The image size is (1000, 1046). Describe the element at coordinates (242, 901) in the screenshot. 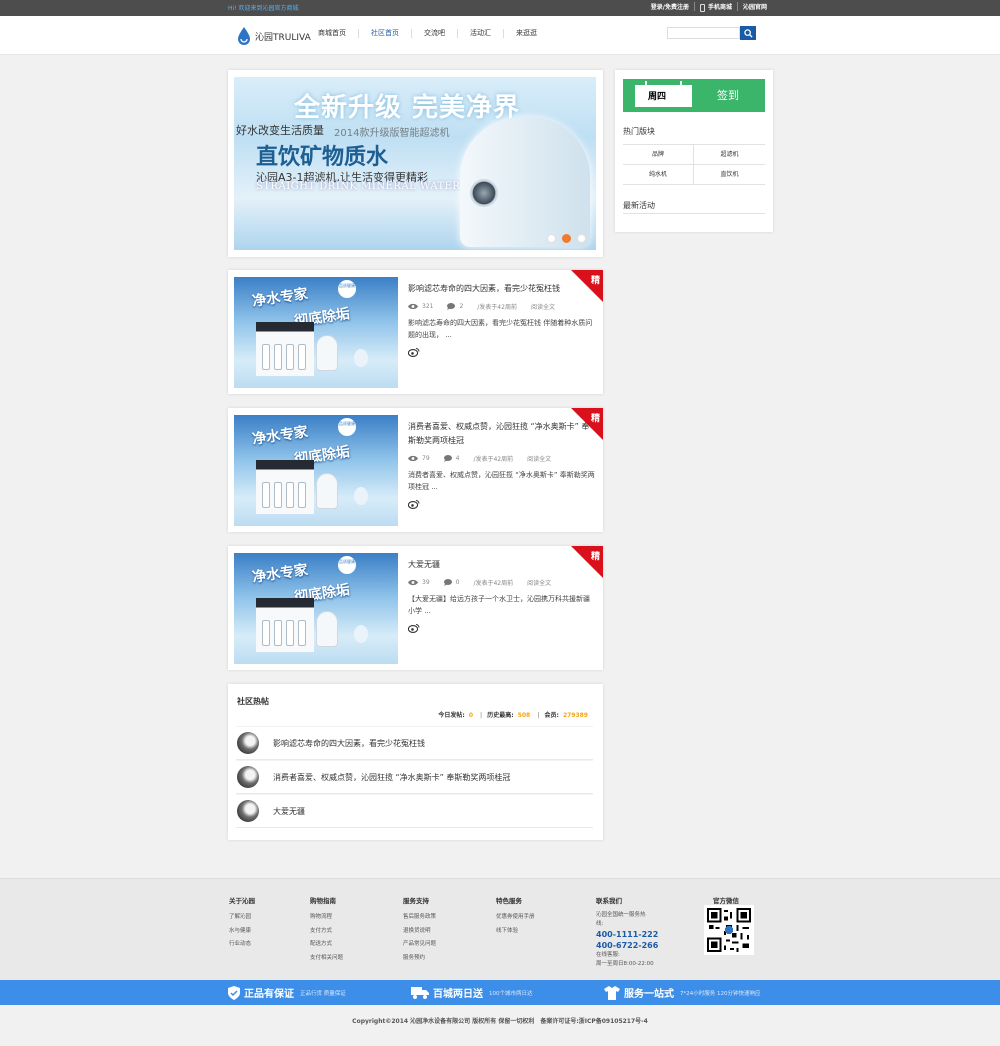

I see `footer-col-title: 关于沁园` at that location.